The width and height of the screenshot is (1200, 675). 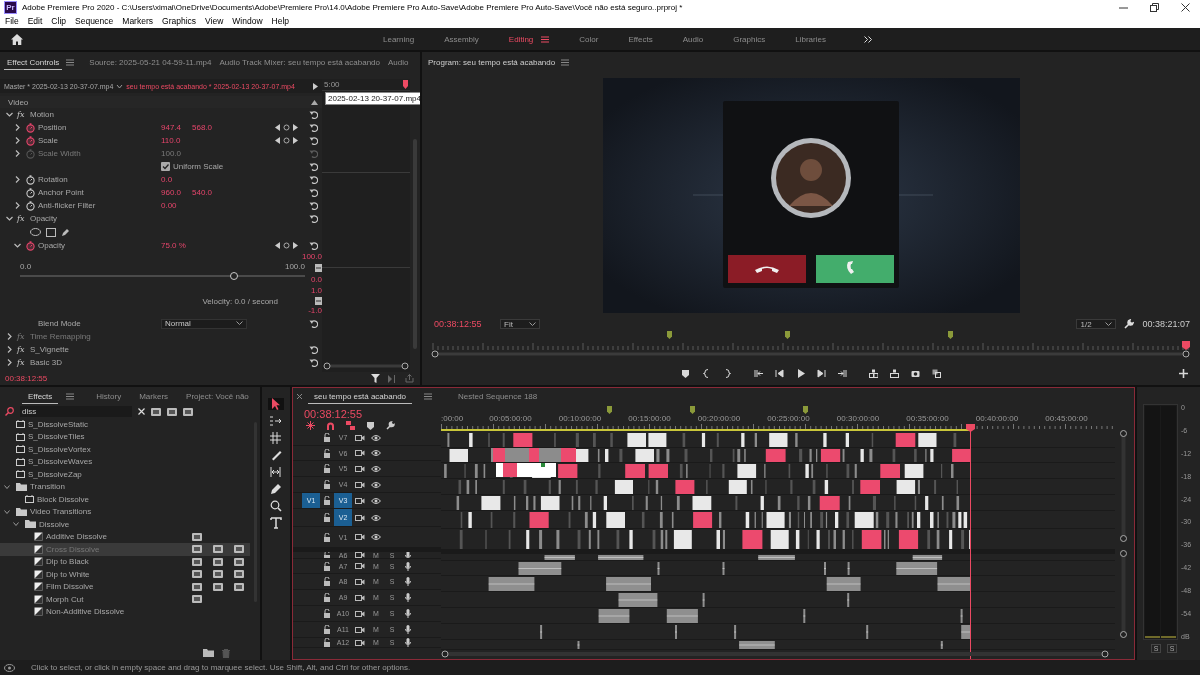 What do you see at coordinates (156, 411) in the screenshot?
I see `accelerated-filter-icon` at bounding box center [156, 411].